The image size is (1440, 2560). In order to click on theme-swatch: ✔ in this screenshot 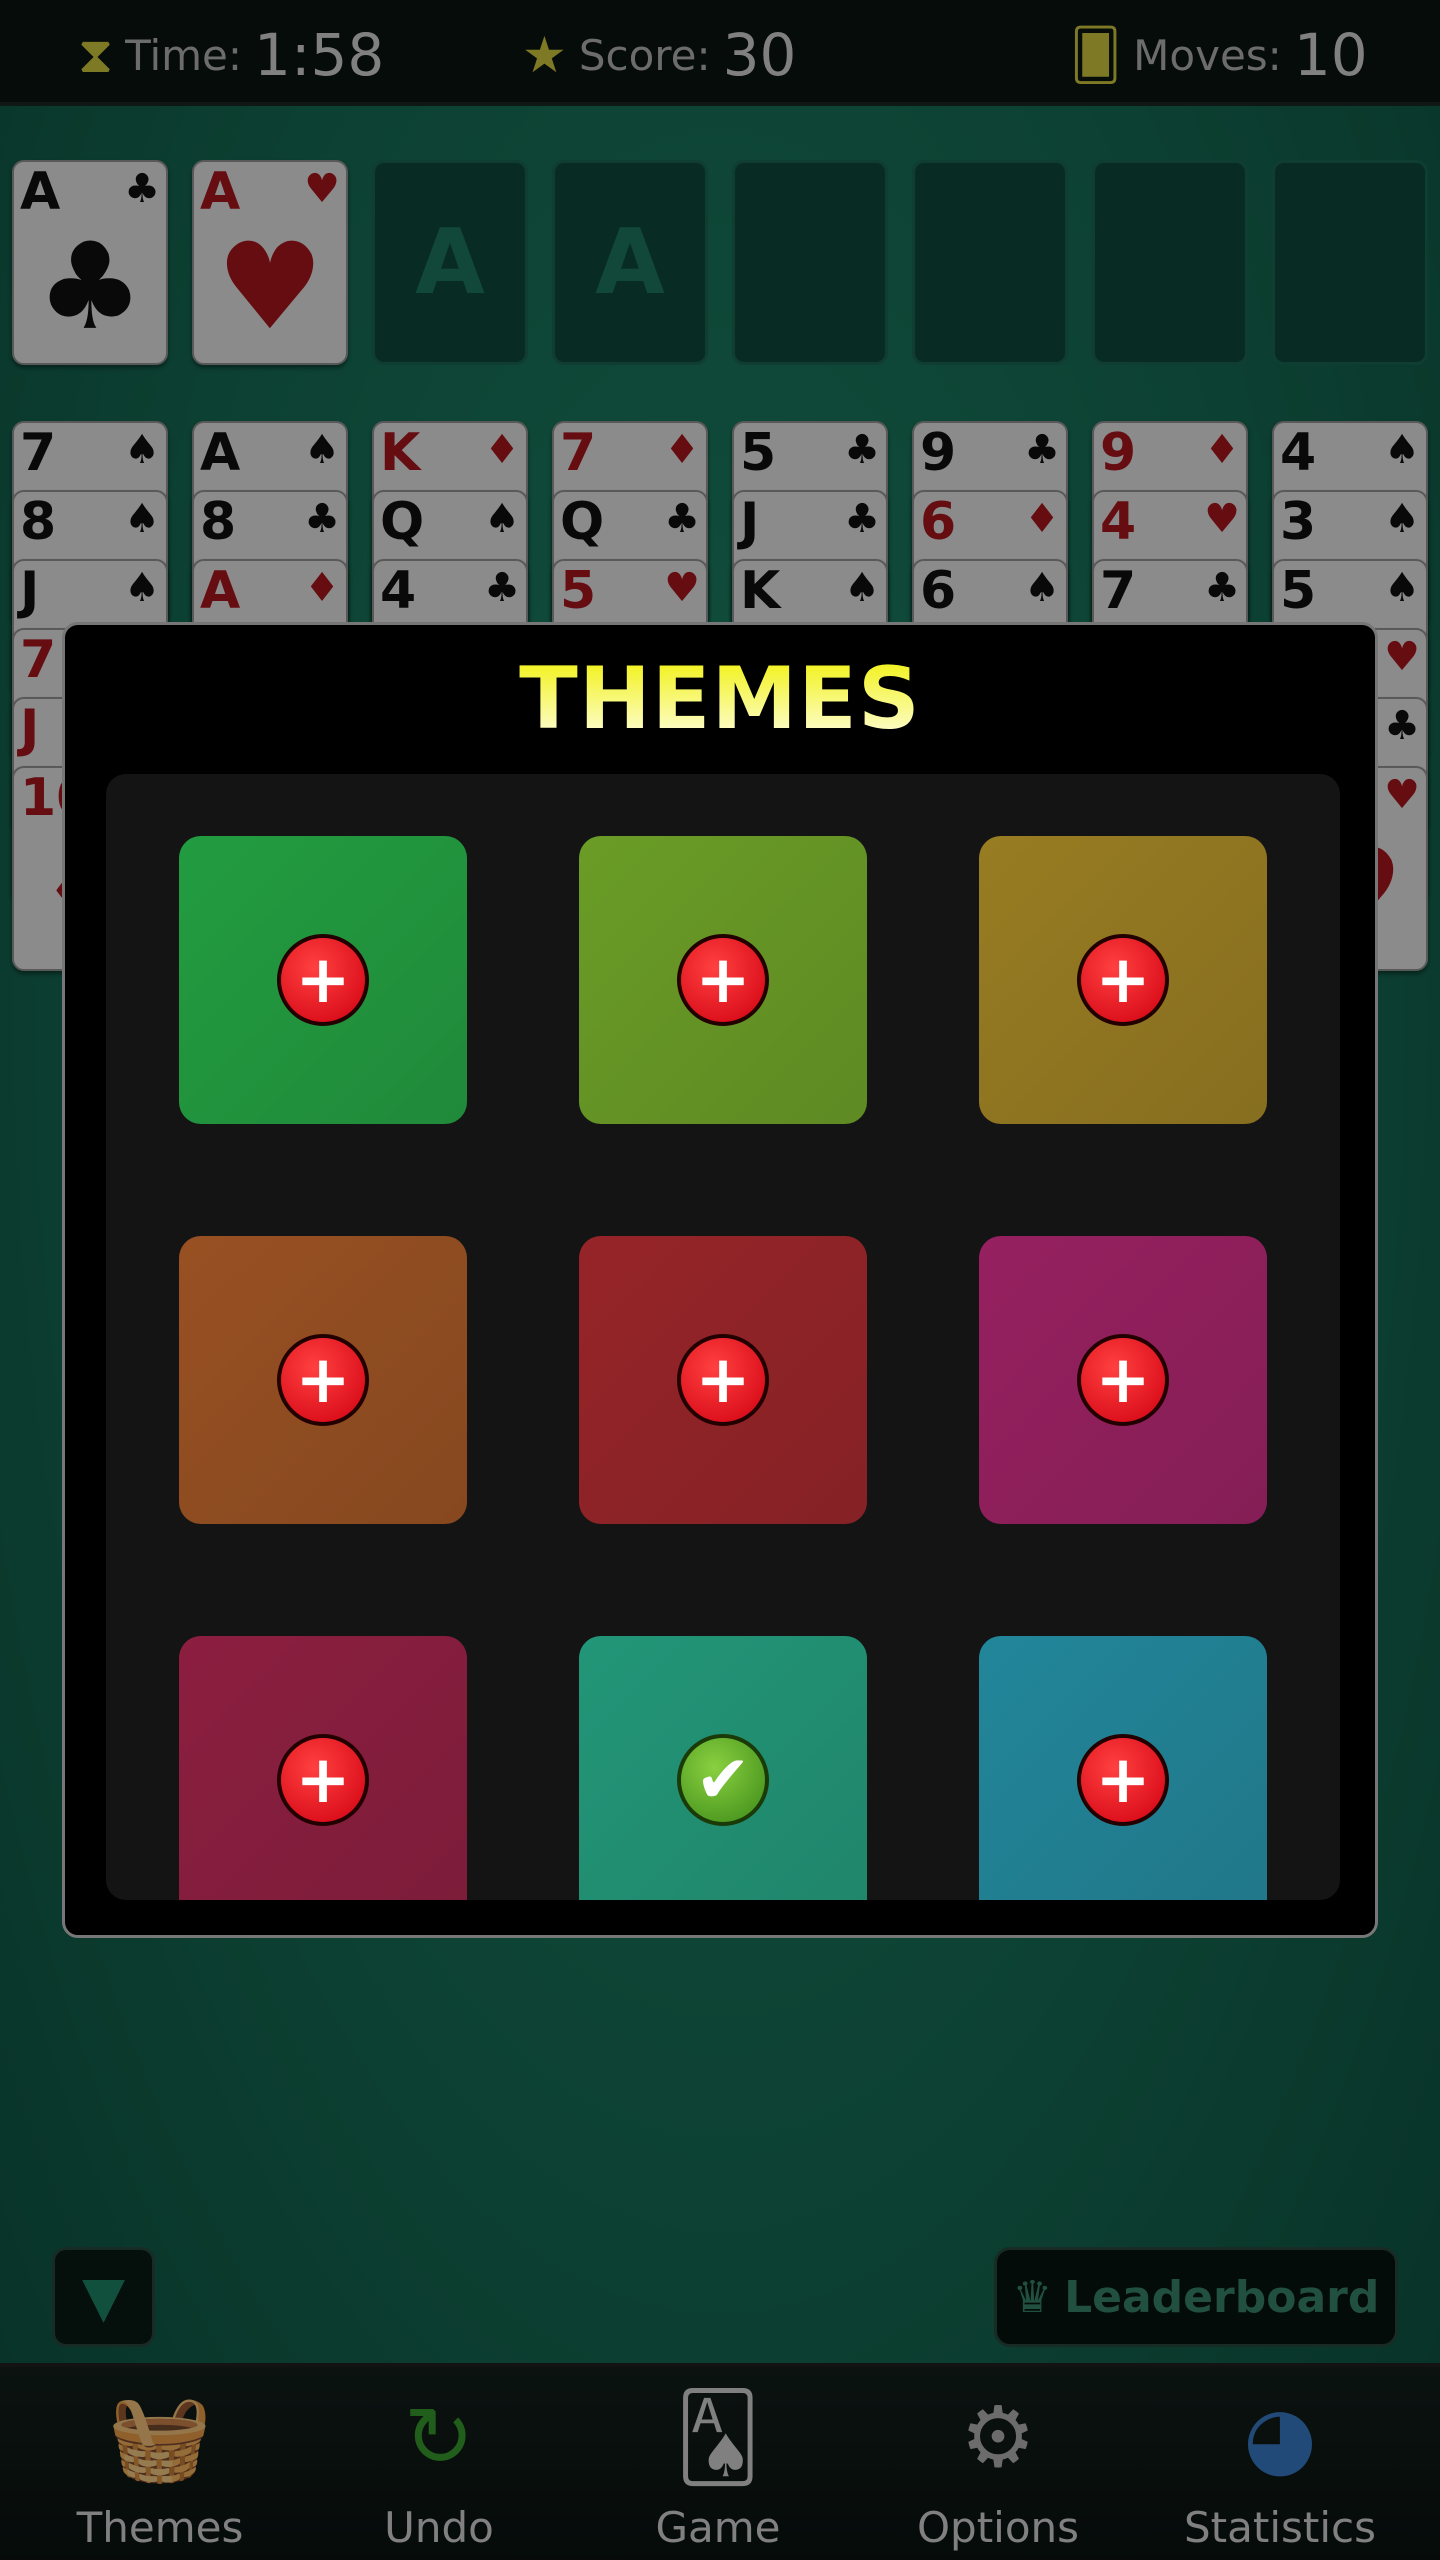, I will do `click(723, 1768)`.